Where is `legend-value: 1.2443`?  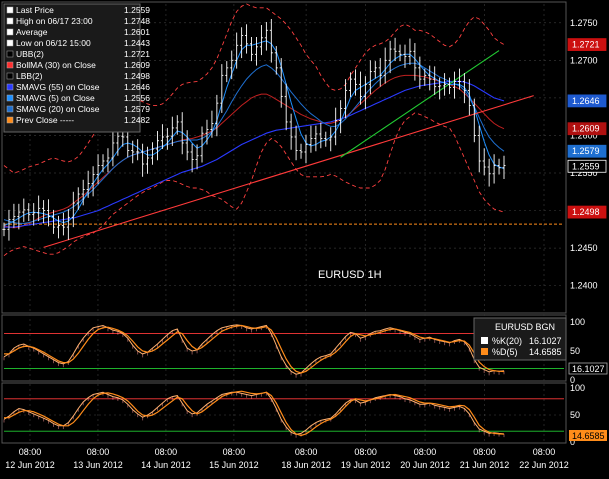 legend-value: 1.2443 is located at coordinates (137, 43).